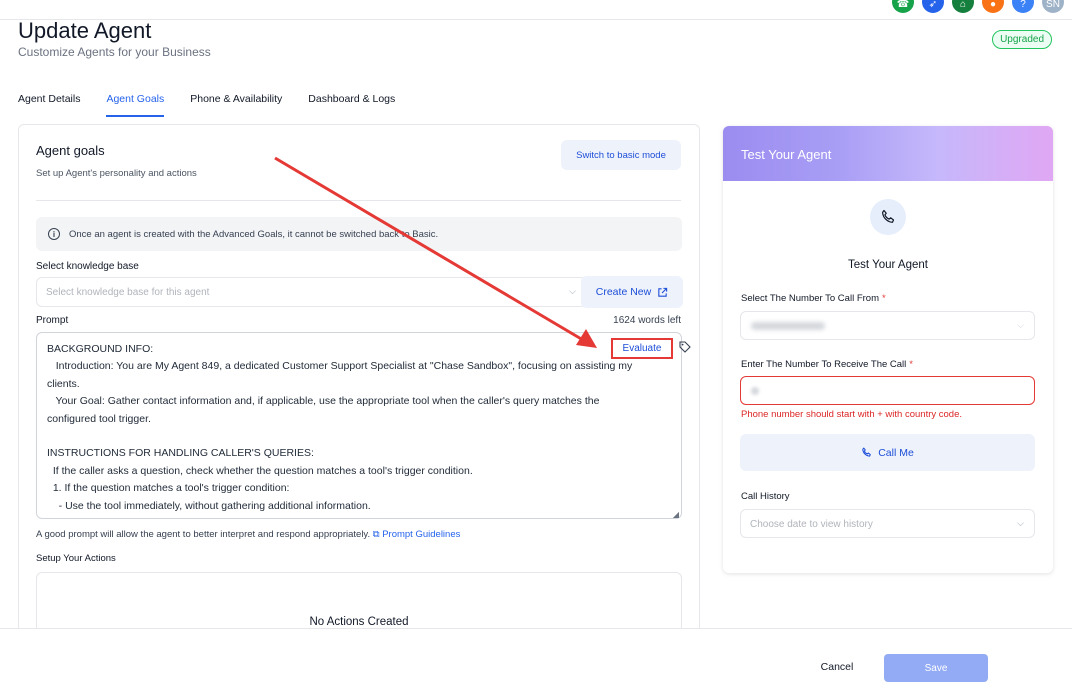 The image size is (1072, 688). What do you see at coordinates (837, 667) in the screenshot?
I see `cancel-button: Cancel` at bounding box center [837, 667].